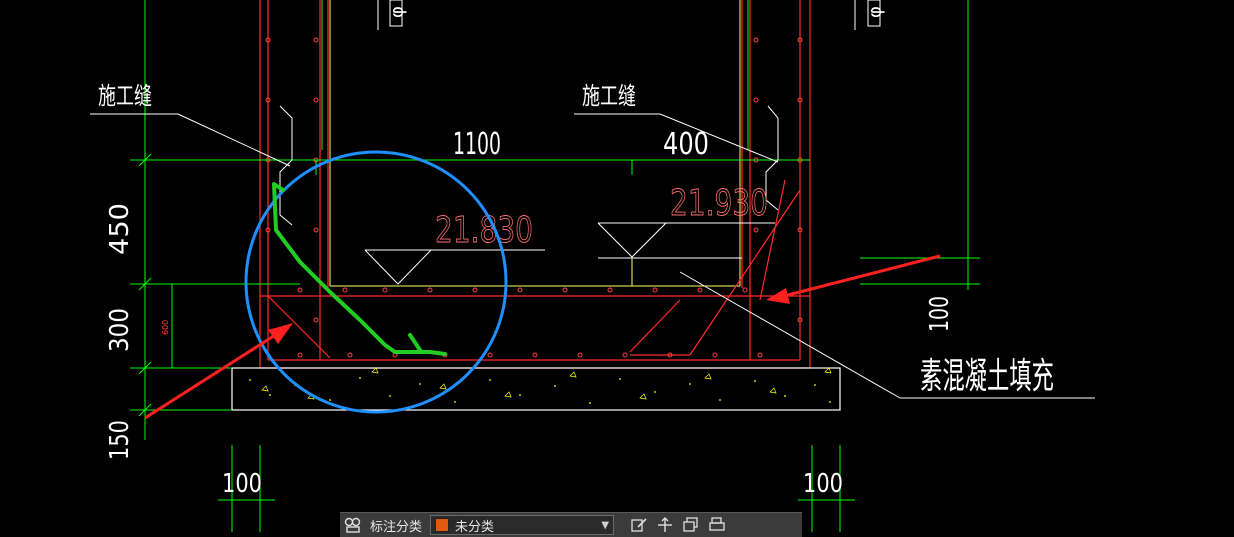  I want to click on markup-arrow-left, so click(218, 371).